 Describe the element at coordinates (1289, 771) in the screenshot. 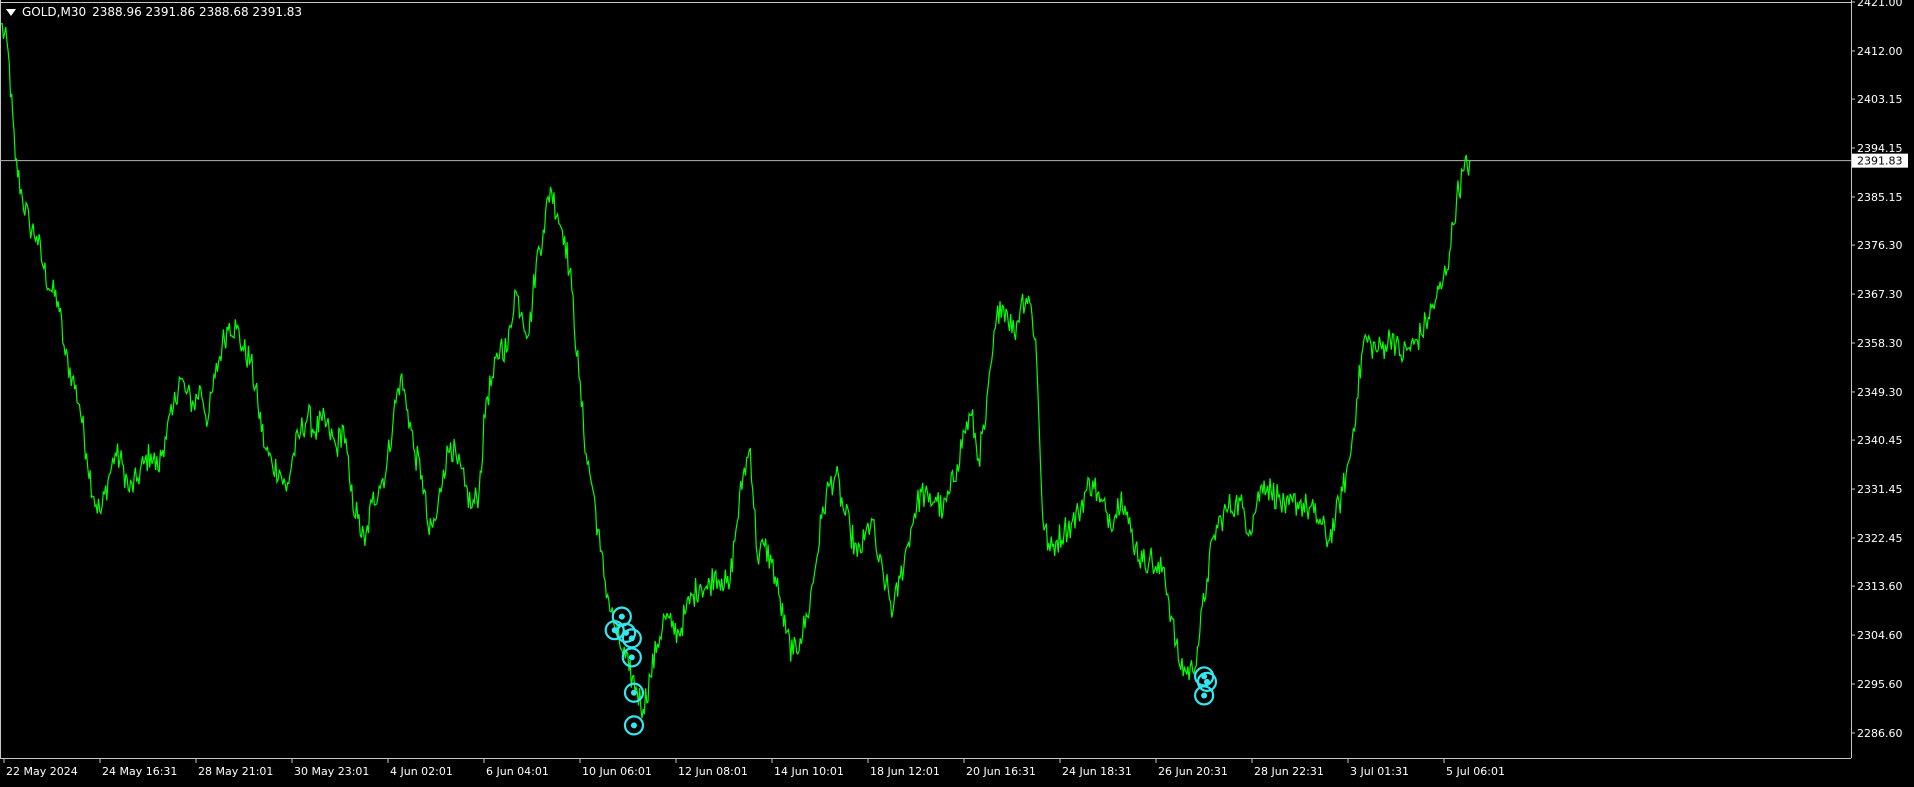

I see `x-tick-label: 28 Jun 22:31` at that location.